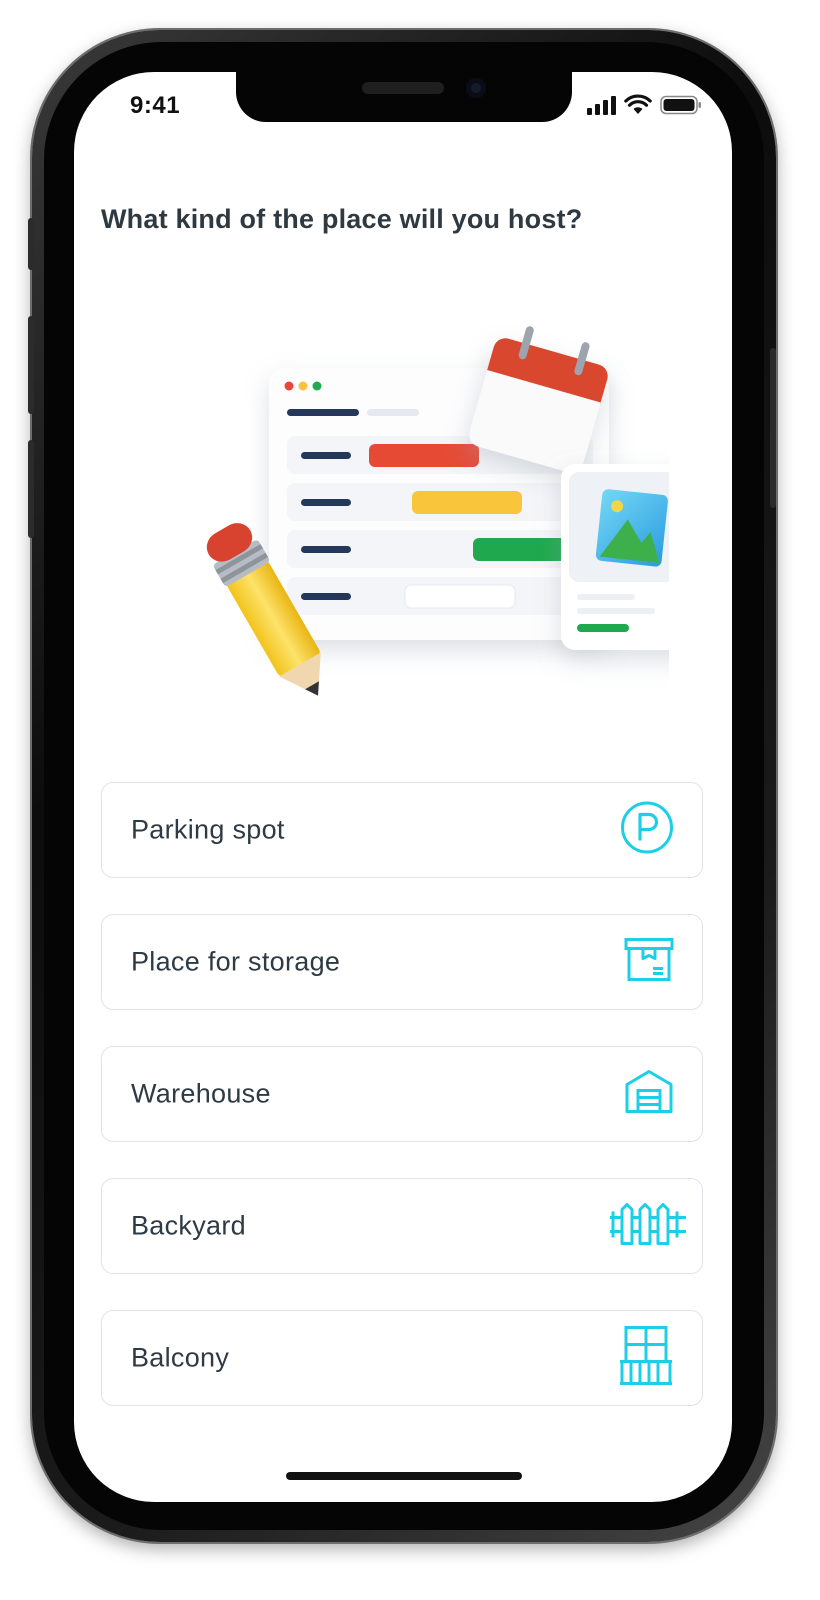 This screenshot has width=820, height=1600. What do you see at coordinates (647, 830) in the screenshot?
I see `parking-icon` at bounding box center [647, 830].